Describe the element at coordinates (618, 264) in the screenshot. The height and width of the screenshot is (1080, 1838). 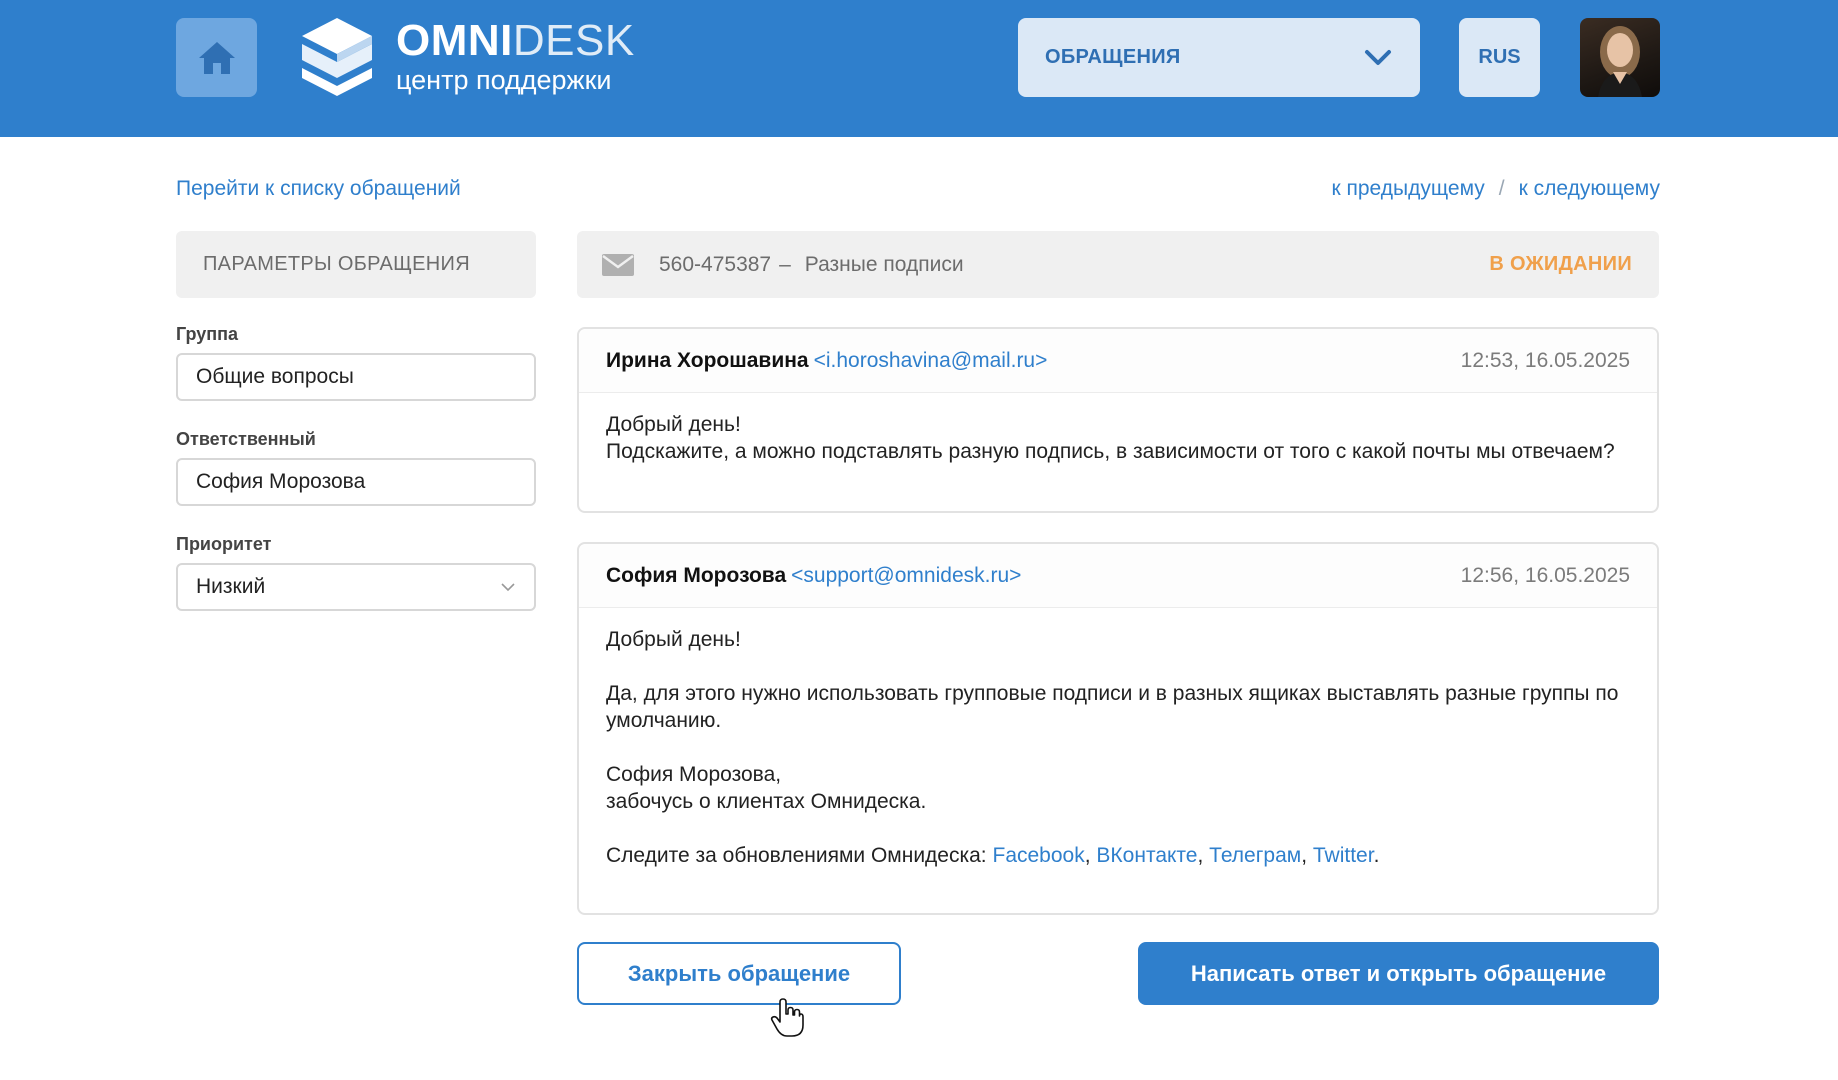
I see `mail-icon` at that location.